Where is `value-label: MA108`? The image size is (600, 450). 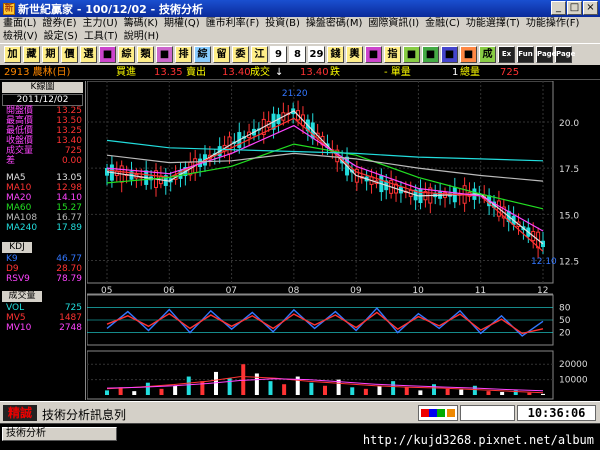 value-label: MA108 is located at coordinates (22, 218).